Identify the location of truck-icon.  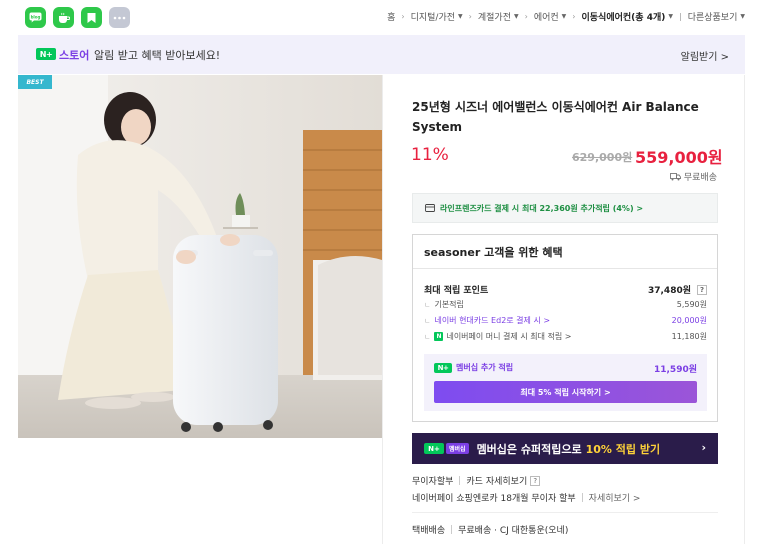
(675, 176).